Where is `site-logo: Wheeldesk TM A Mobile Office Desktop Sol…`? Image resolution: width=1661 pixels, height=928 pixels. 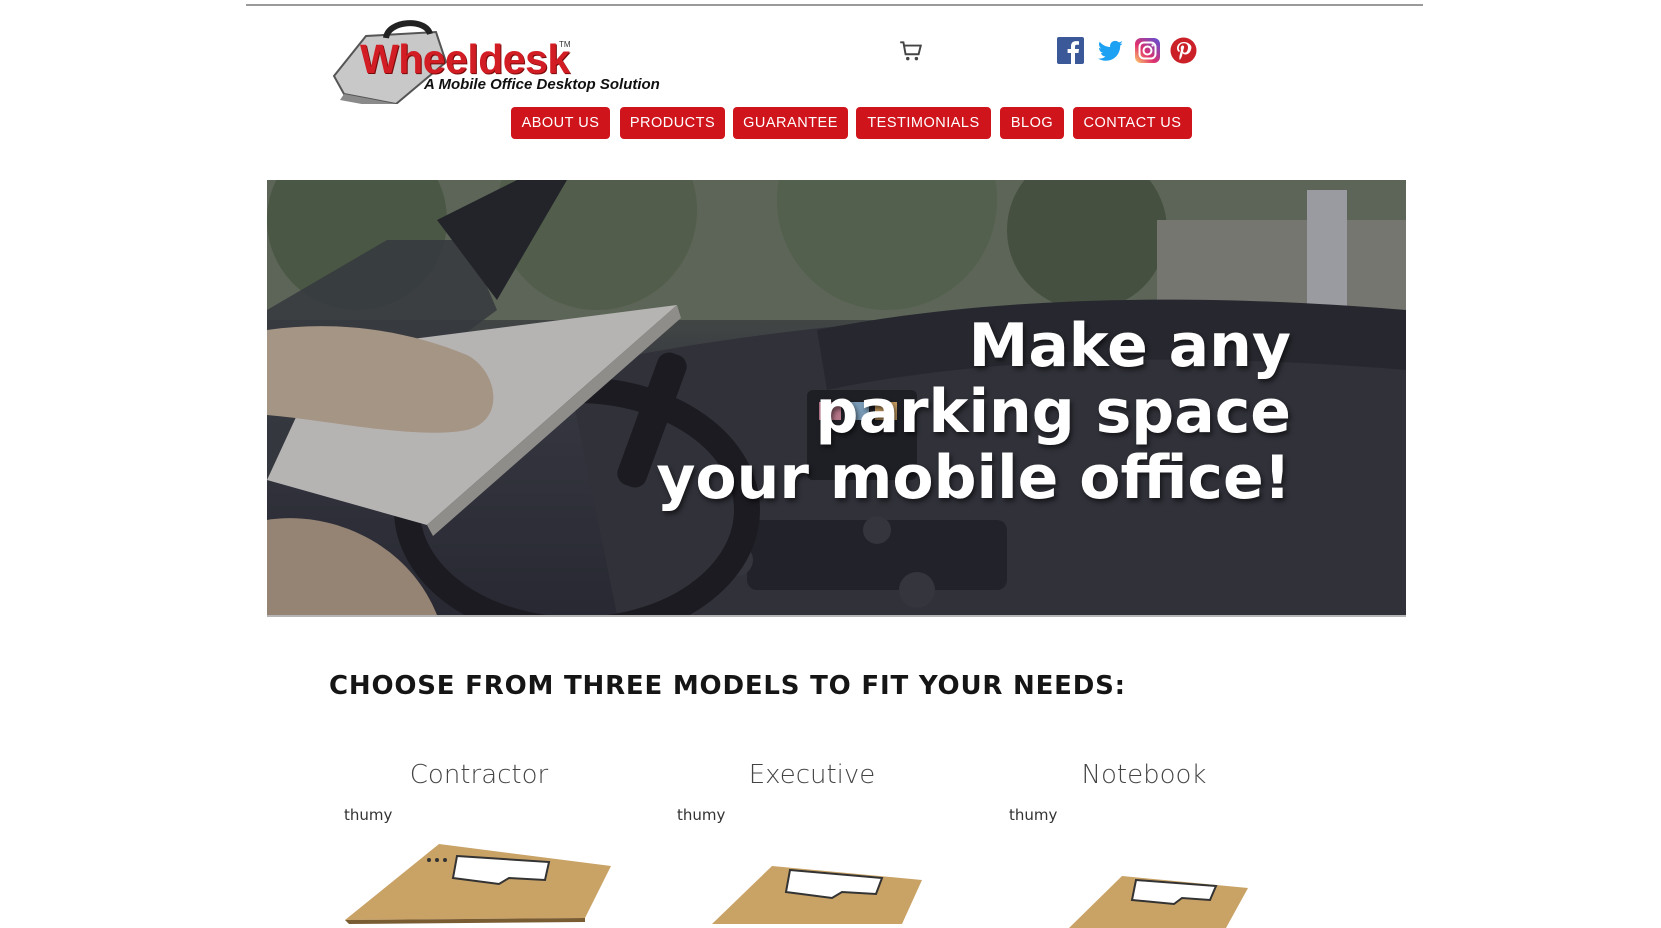 site-logo: Wheeldesk TM A Mobile Office Desktop Sol… is located at coordinates (496, 61).